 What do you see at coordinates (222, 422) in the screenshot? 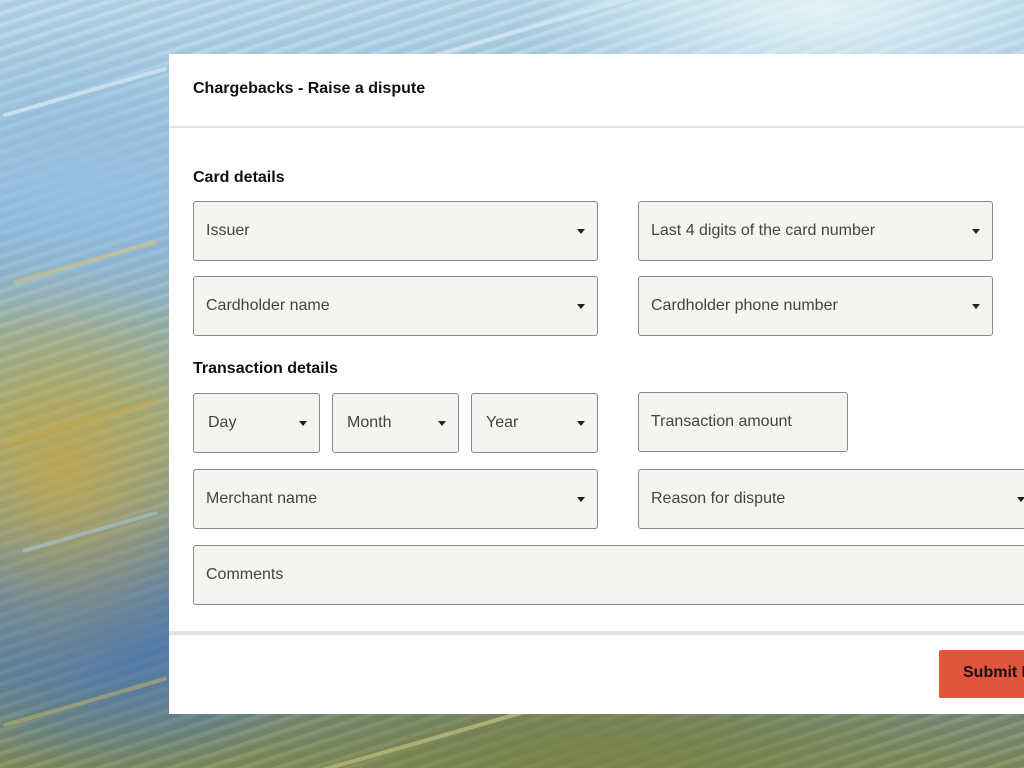
I see `day-label: Day` at bounding box center [222, 422].